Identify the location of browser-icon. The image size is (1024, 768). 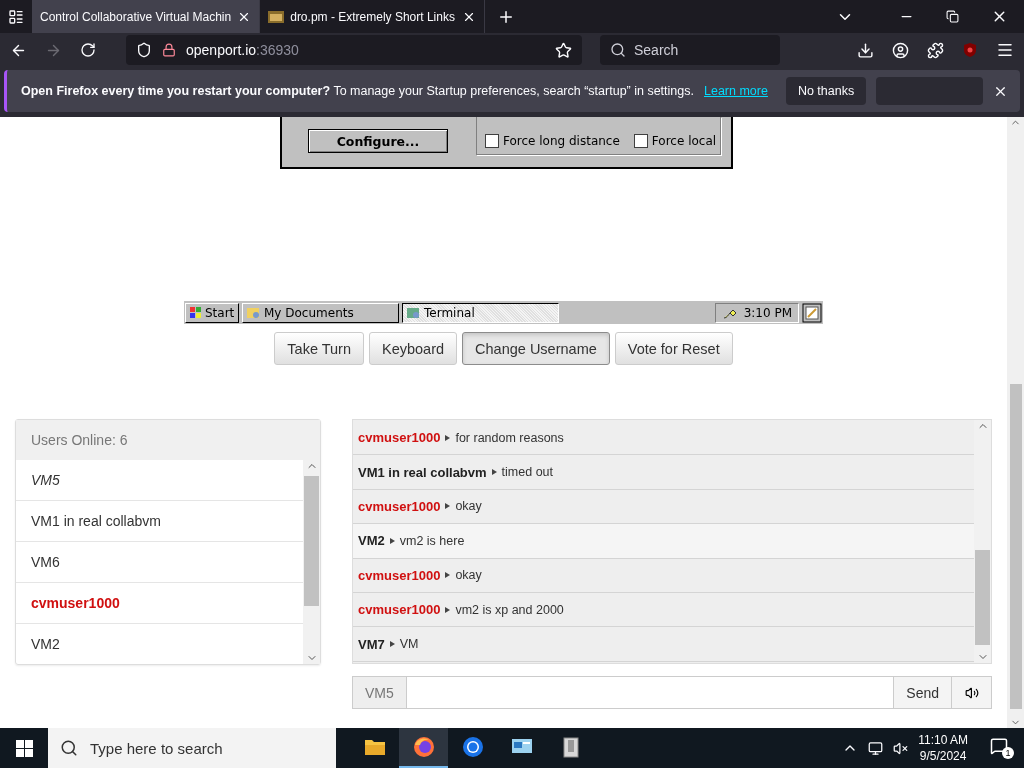
(472, 747).